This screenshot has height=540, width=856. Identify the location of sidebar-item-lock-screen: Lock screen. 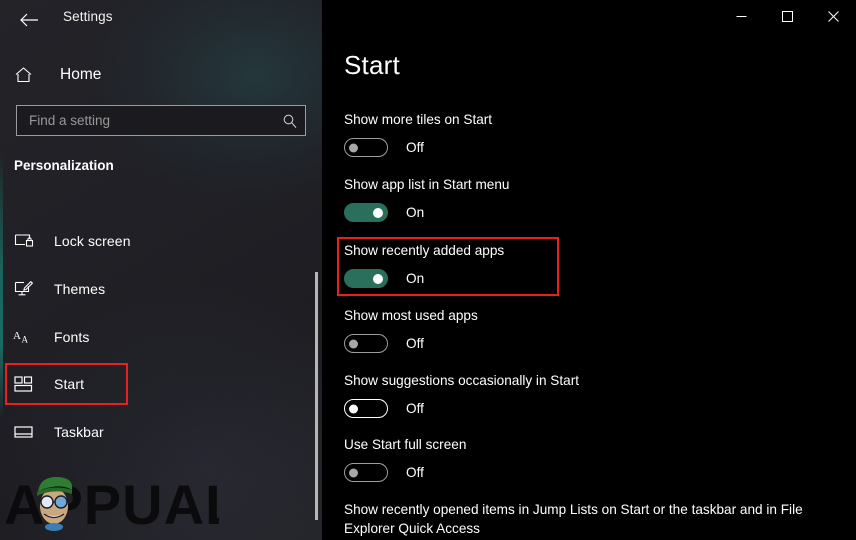
(158, 241).